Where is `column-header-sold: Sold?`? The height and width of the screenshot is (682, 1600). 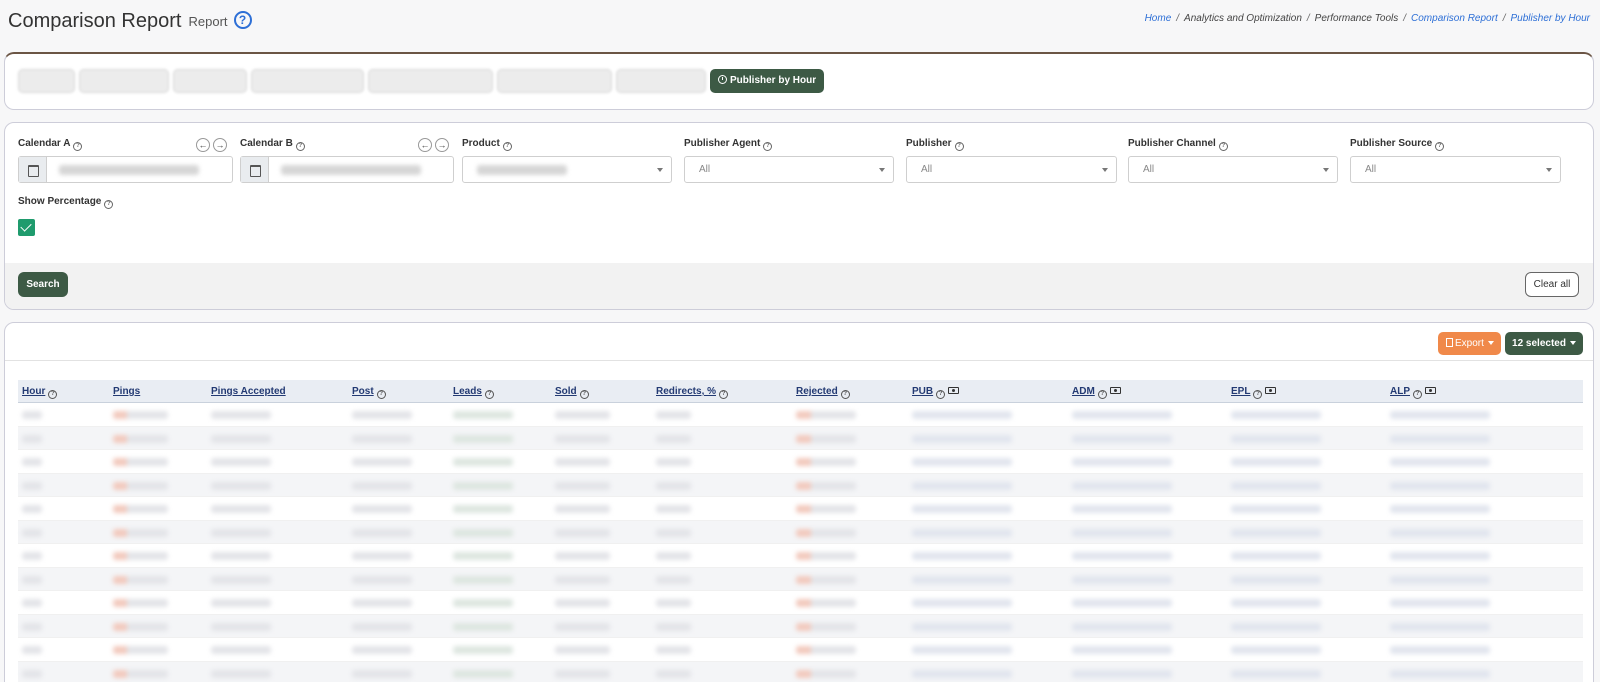
column-header-sold: Sold? is located at coordinates (572, 392).